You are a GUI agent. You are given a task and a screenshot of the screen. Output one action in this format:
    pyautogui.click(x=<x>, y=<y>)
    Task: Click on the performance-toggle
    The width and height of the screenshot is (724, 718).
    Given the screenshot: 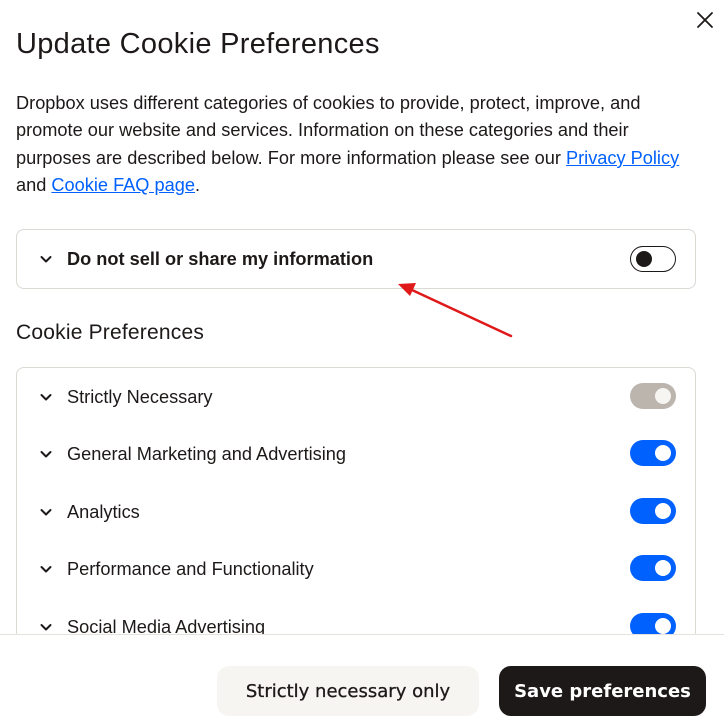 What is the action you would take?
    pyautogui.click(x=653, y=568)
    